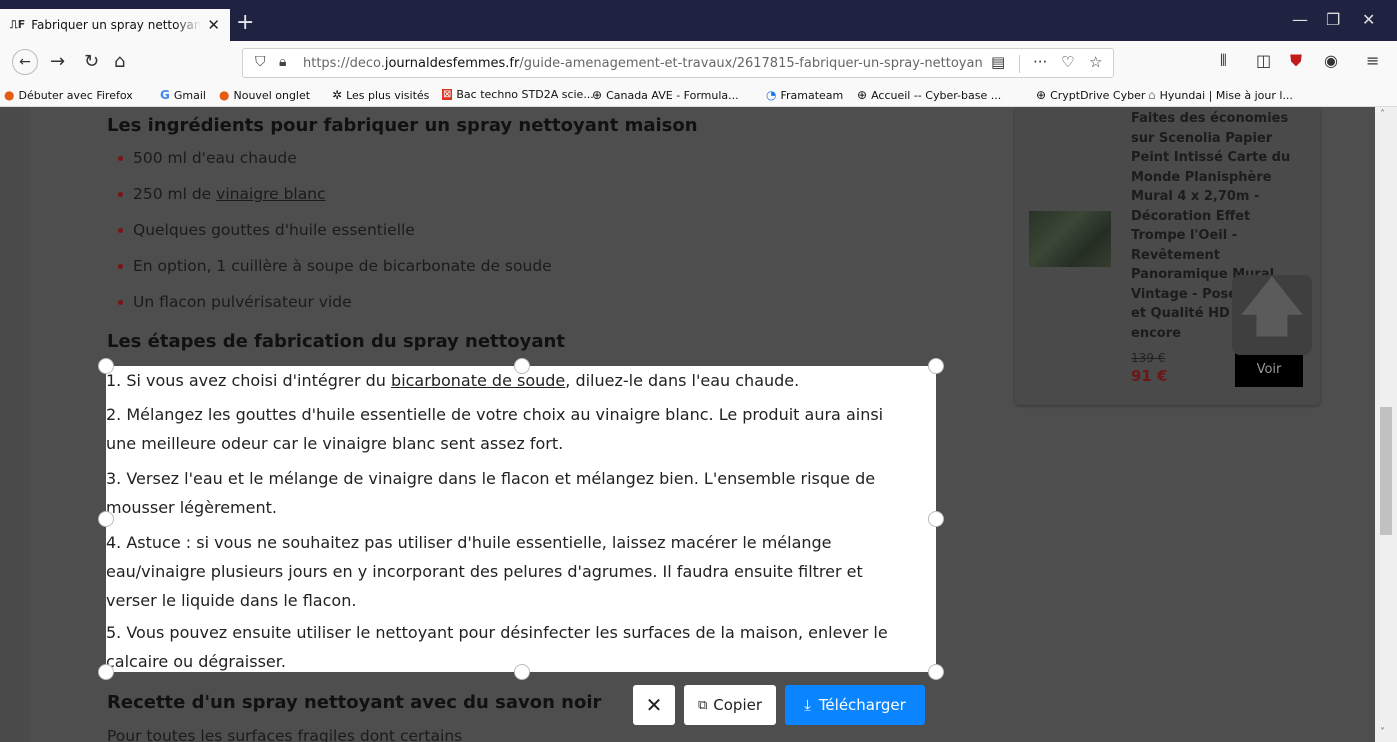 This screenshot has width=1397, height=742. What do you see at coordinates (936, 519) in the screenshot?
I see `selection-handle-right` at bounding box center [936, 519].